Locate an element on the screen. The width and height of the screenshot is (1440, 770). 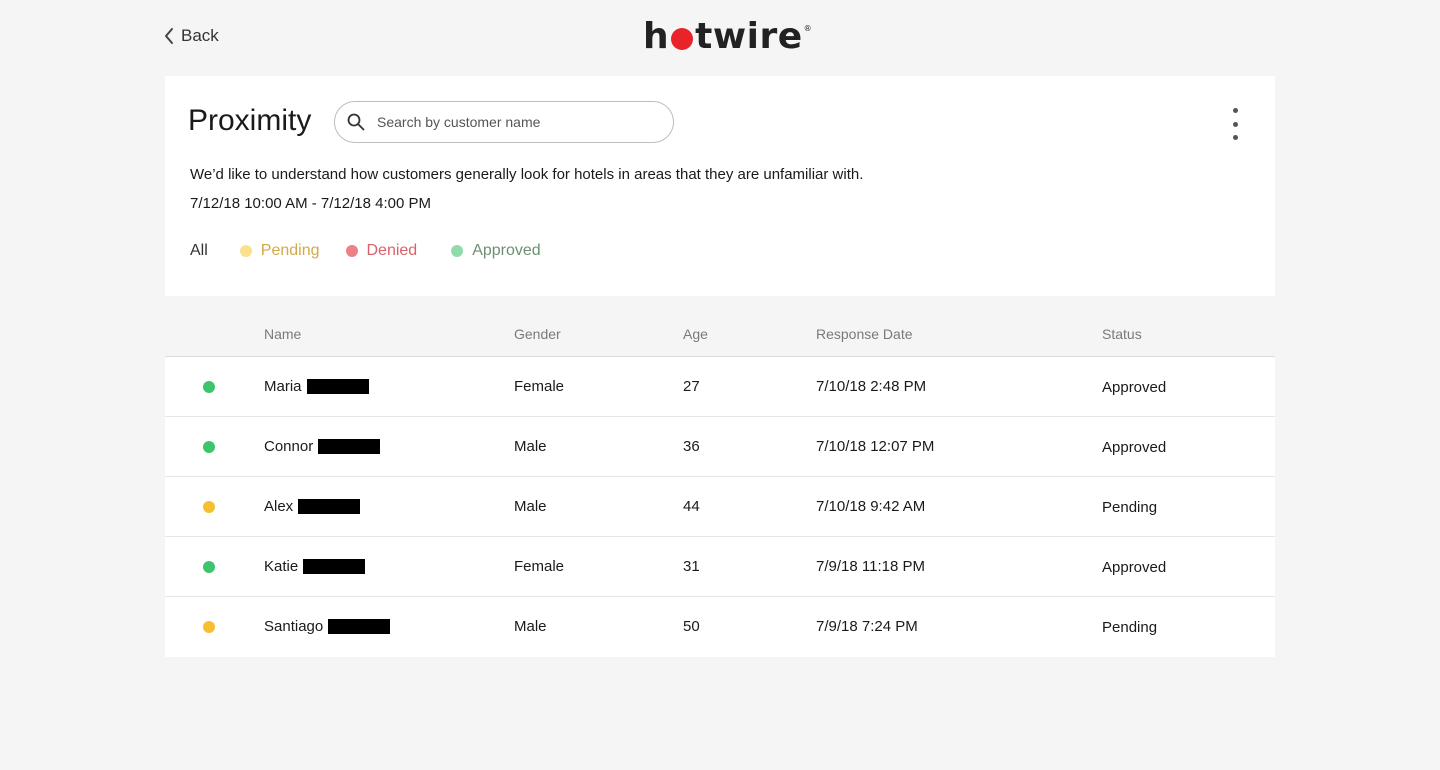
filter-approved: Approved is located at coordinates (496, 251).